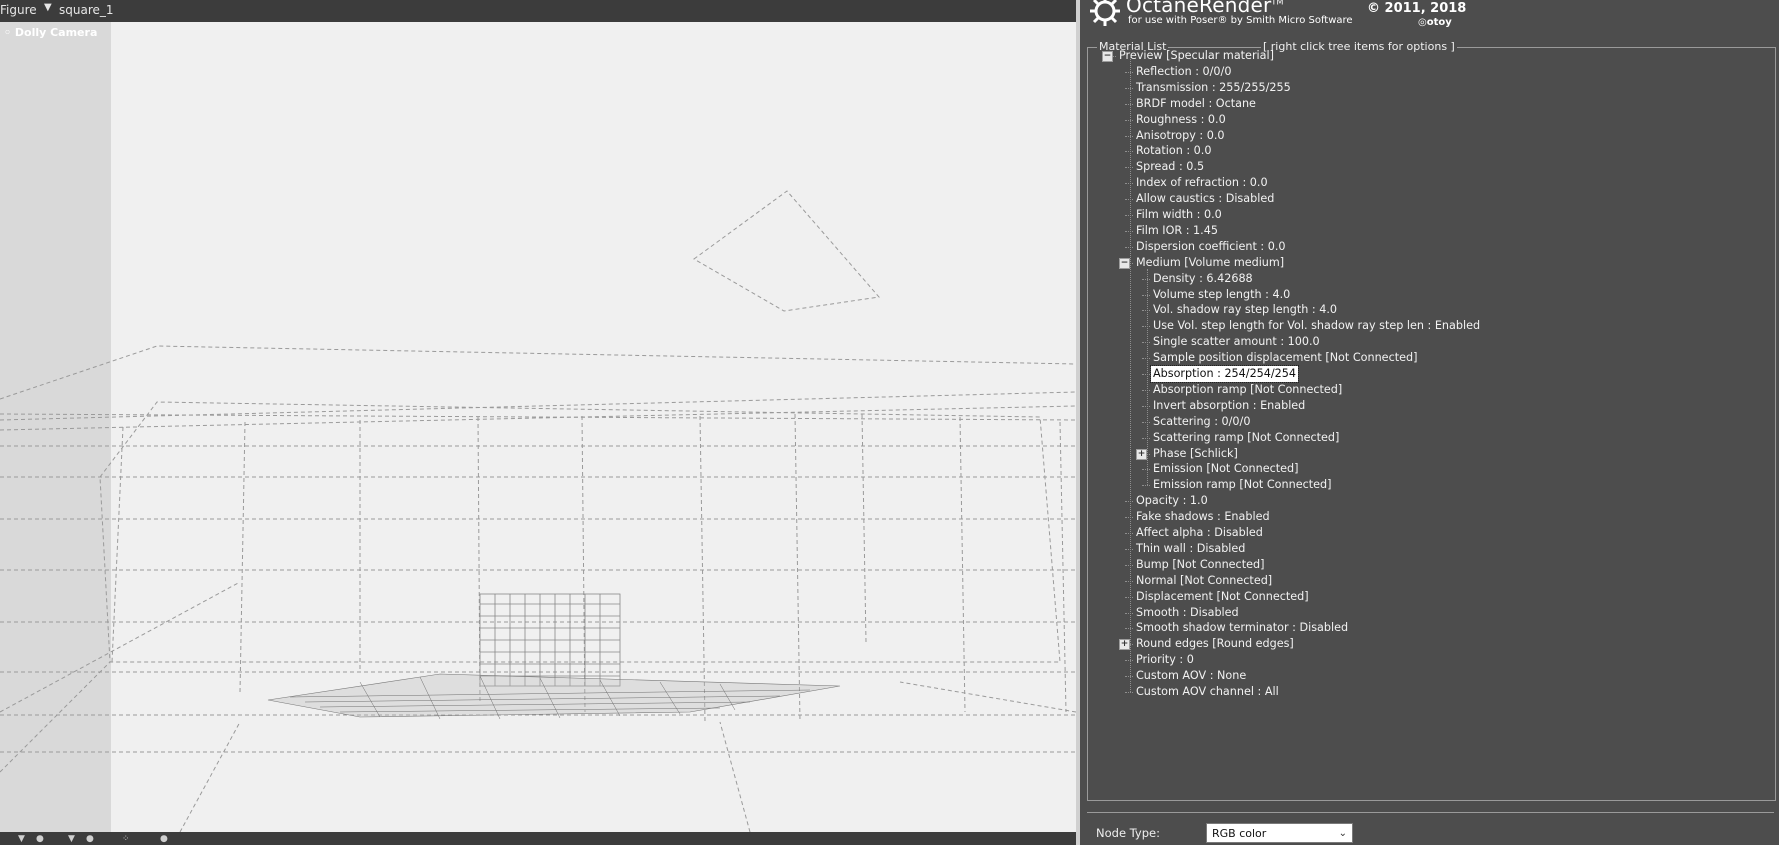  What do you see at coordinates (1213, 88) in the screenshot?
I see `tree-item: Transmission : 255/255/255` at bounding box center [1213, 88].